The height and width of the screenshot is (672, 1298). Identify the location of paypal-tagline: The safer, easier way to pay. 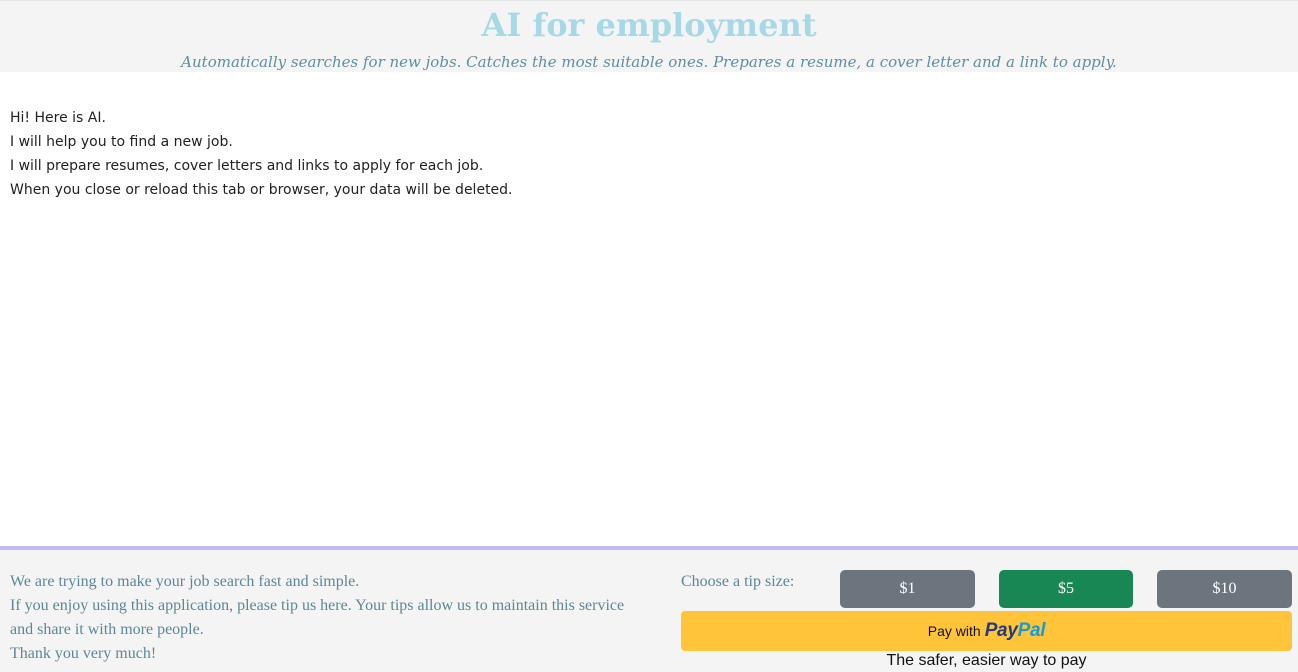
(986, 660).